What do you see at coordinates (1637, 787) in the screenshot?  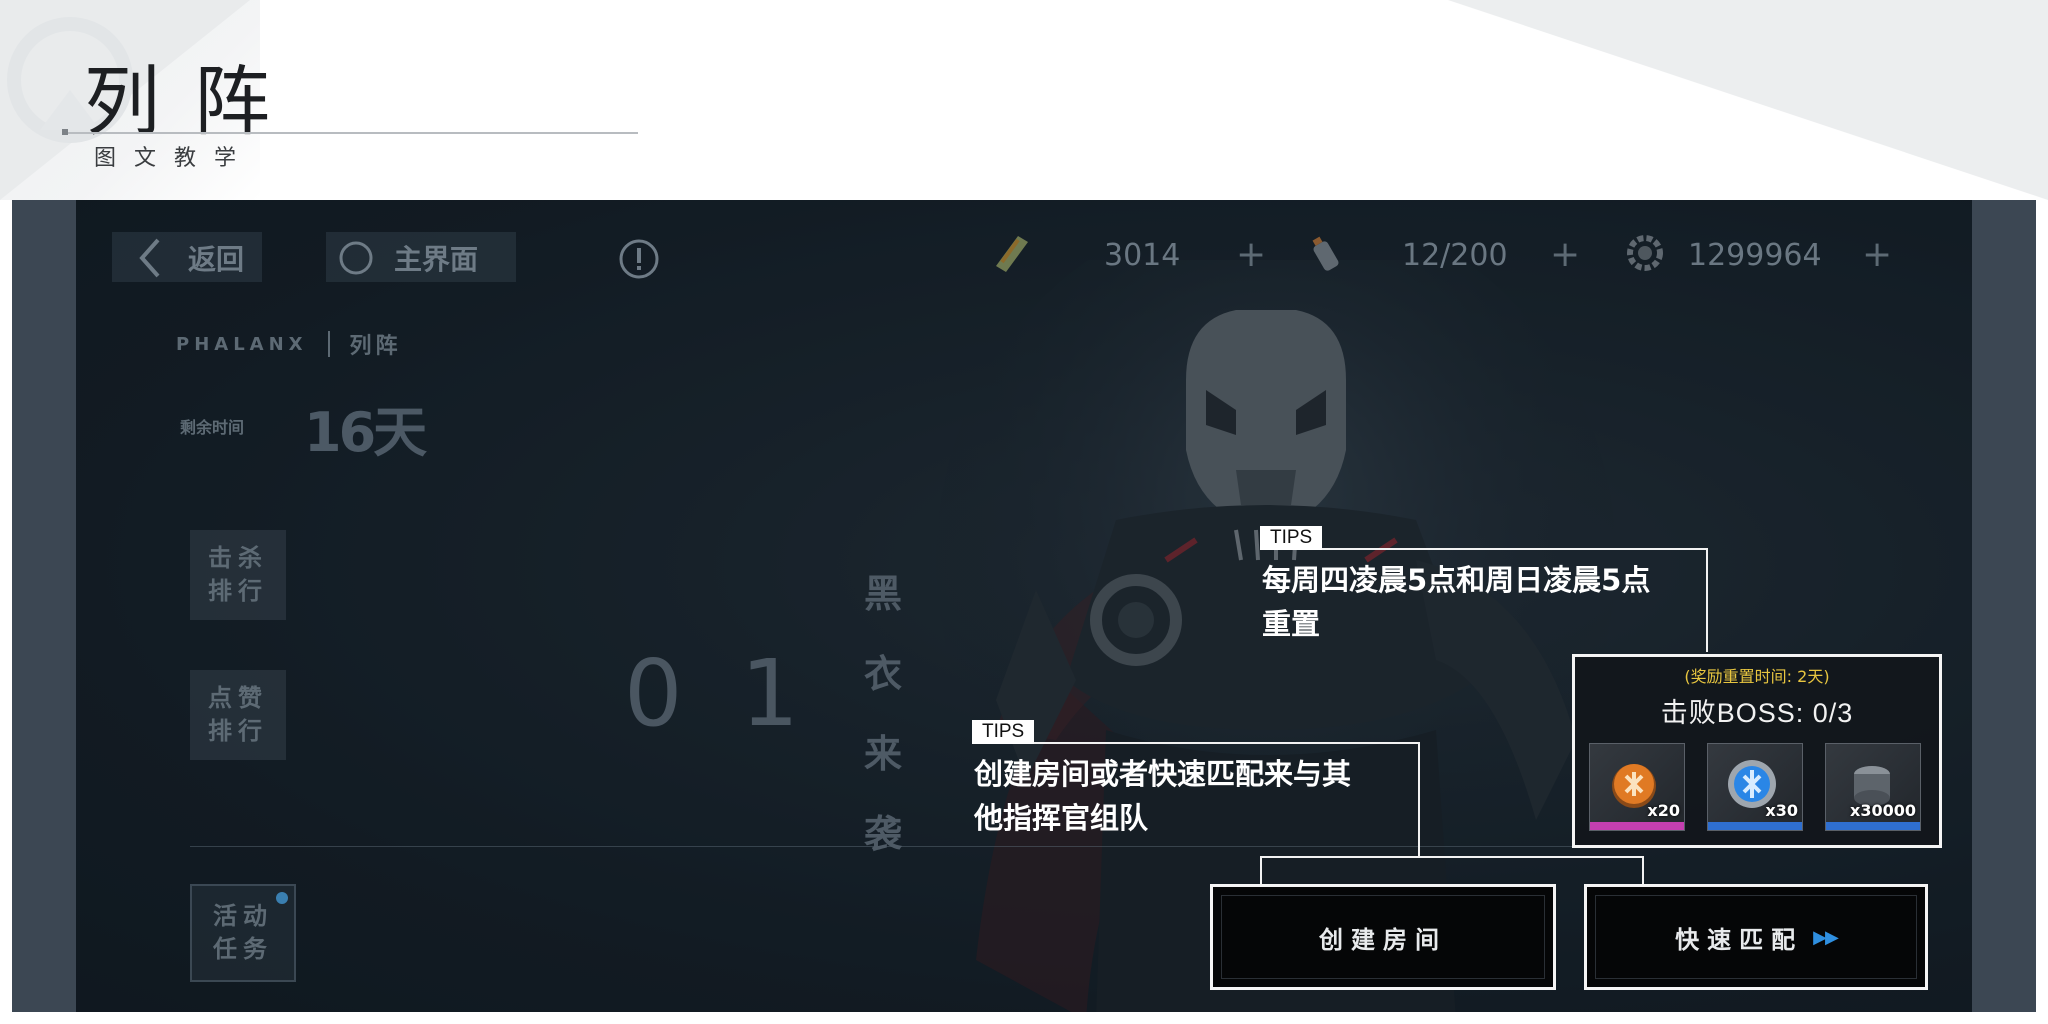 I see `reward-item-1: x20` at bounding box center [1637, 787].